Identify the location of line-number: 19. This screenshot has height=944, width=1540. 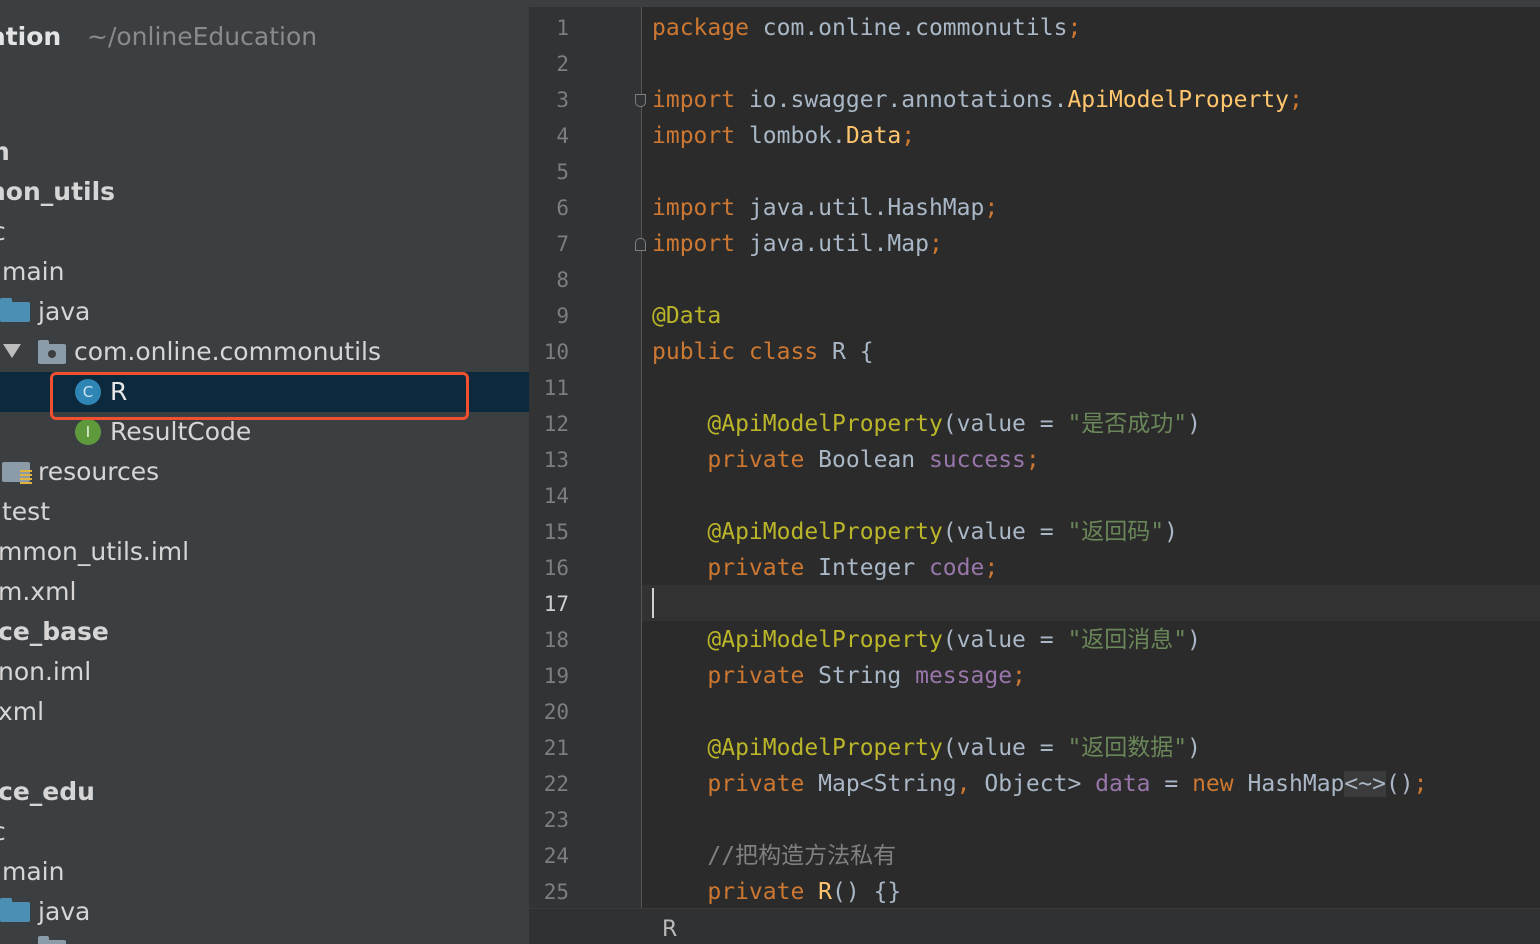
(556, 676).